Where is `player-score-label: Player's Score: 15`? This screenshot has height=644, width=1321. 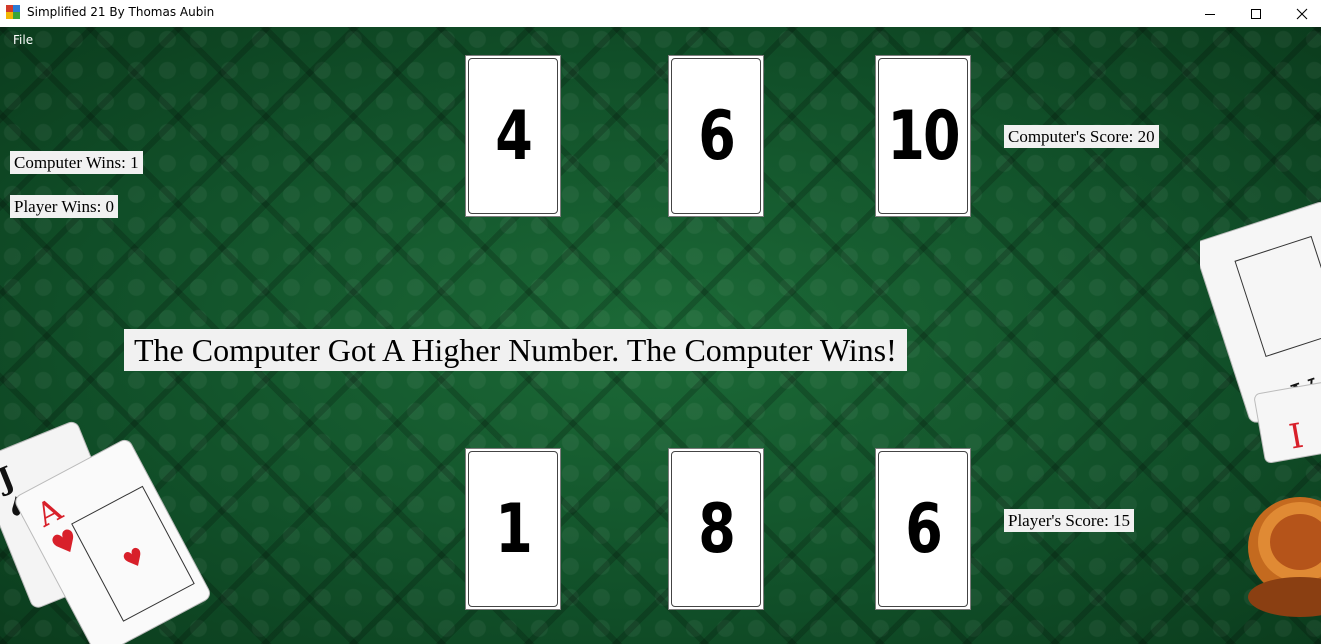 player-score-label: Player's Score: 15 is located at coordinates (1069, 520).